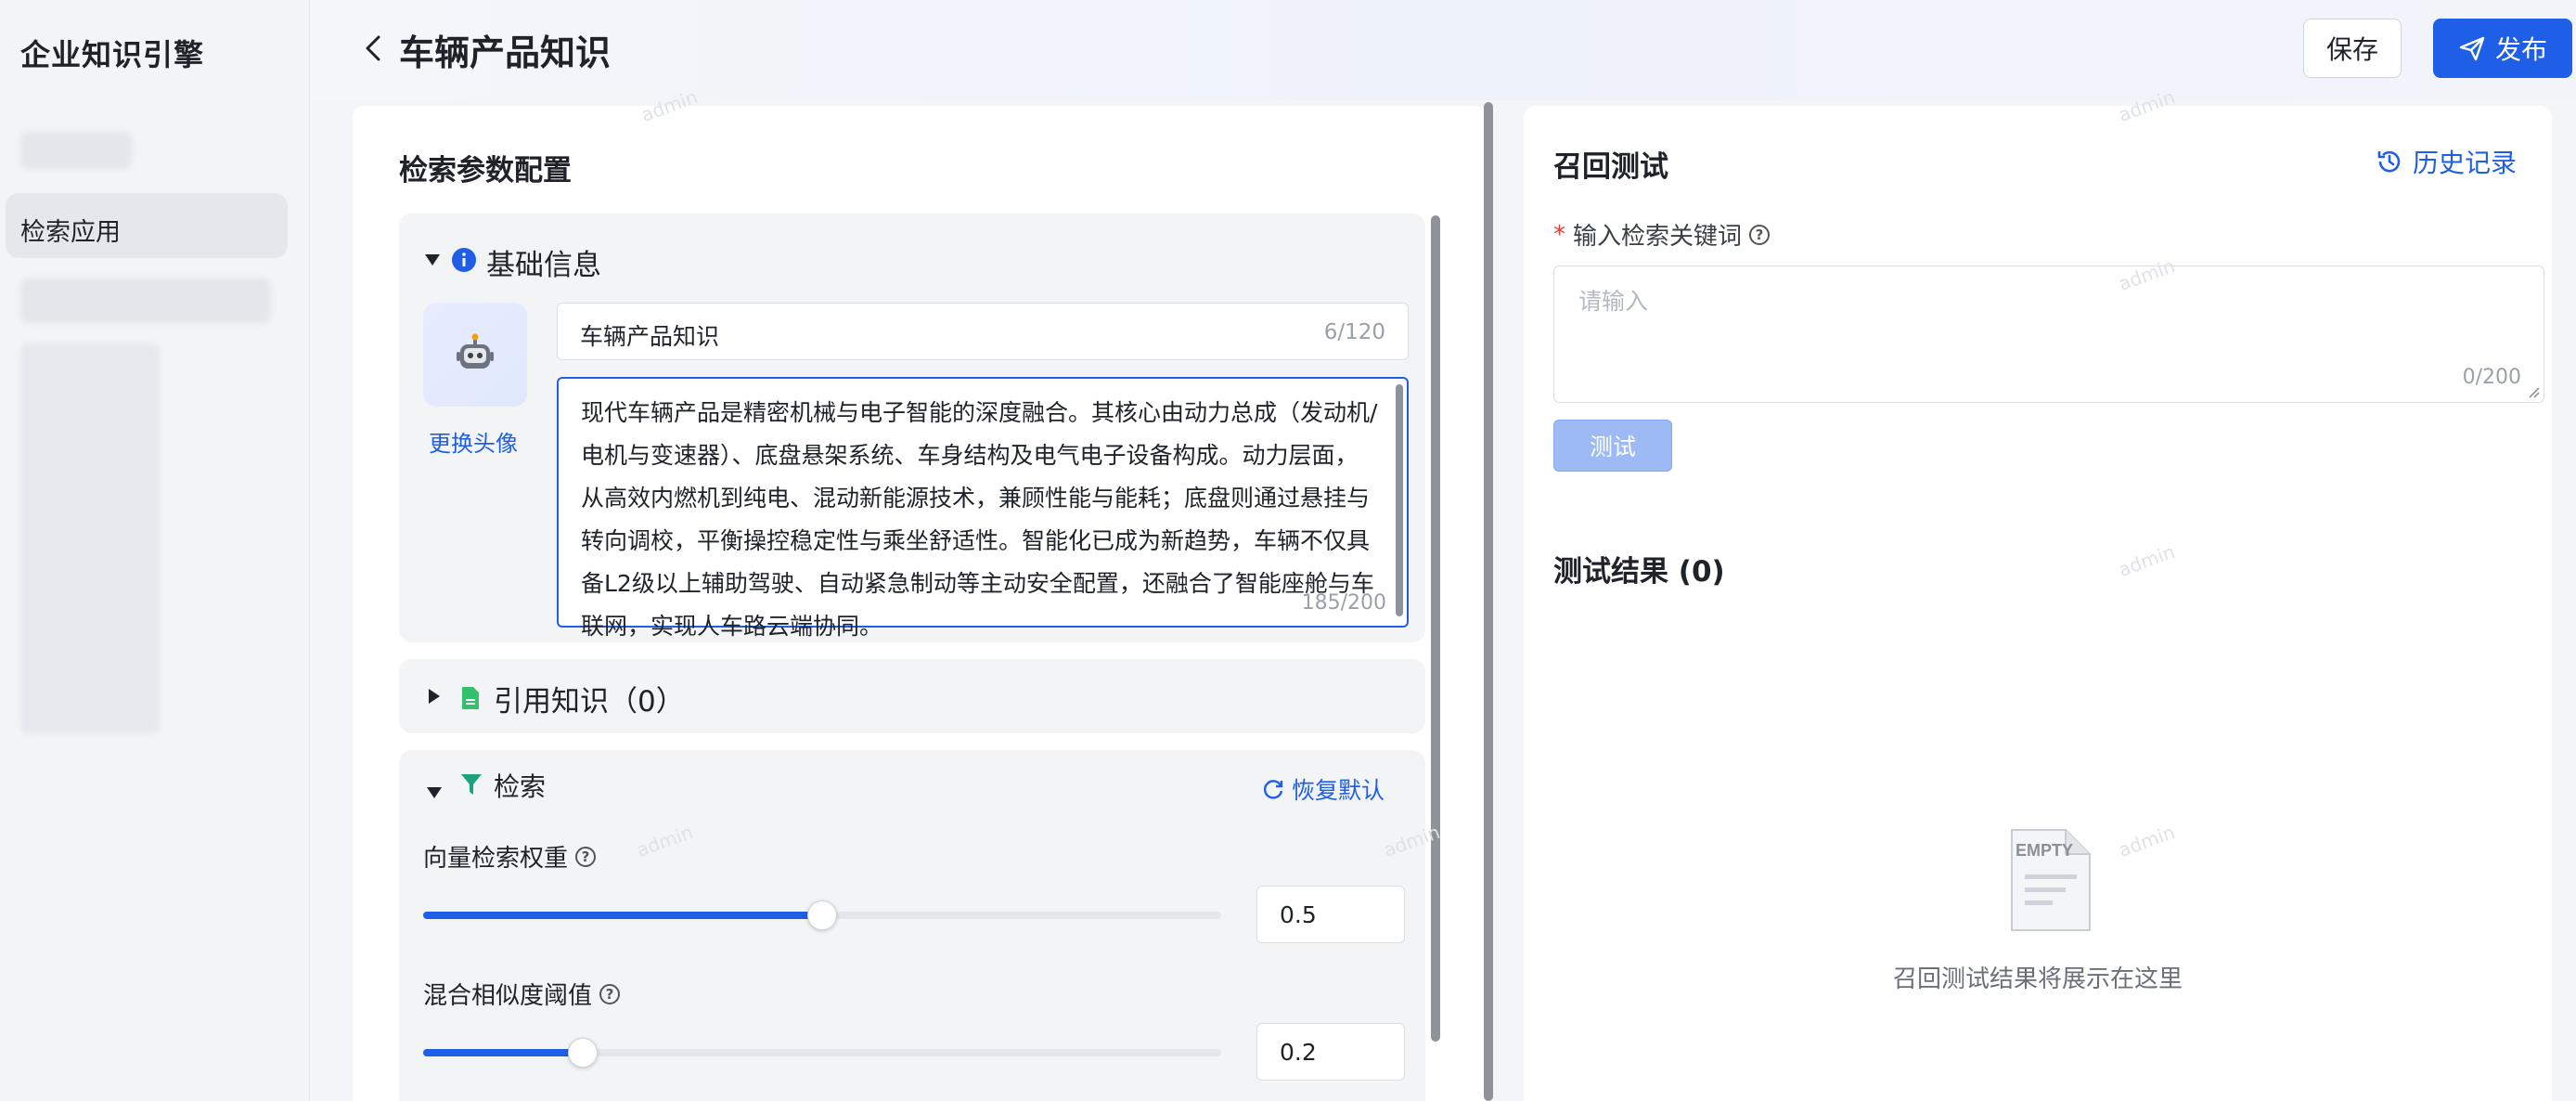 This screenshot has height=1101, width=2576. Describe the element at coordinates (485, 171) in the screenshot. I see `config-title: 检索参数配置` at that location.